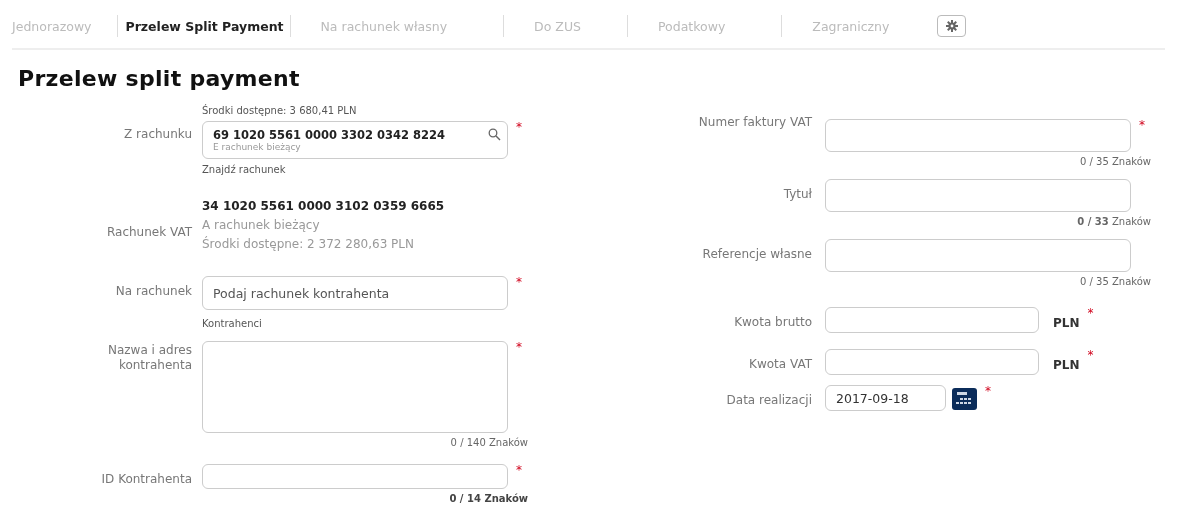 The image size is (1177, 532). What do you see at coordinates (494, 134) in the screenshot?
I see `search-icon` at bounding box center [494, 134].